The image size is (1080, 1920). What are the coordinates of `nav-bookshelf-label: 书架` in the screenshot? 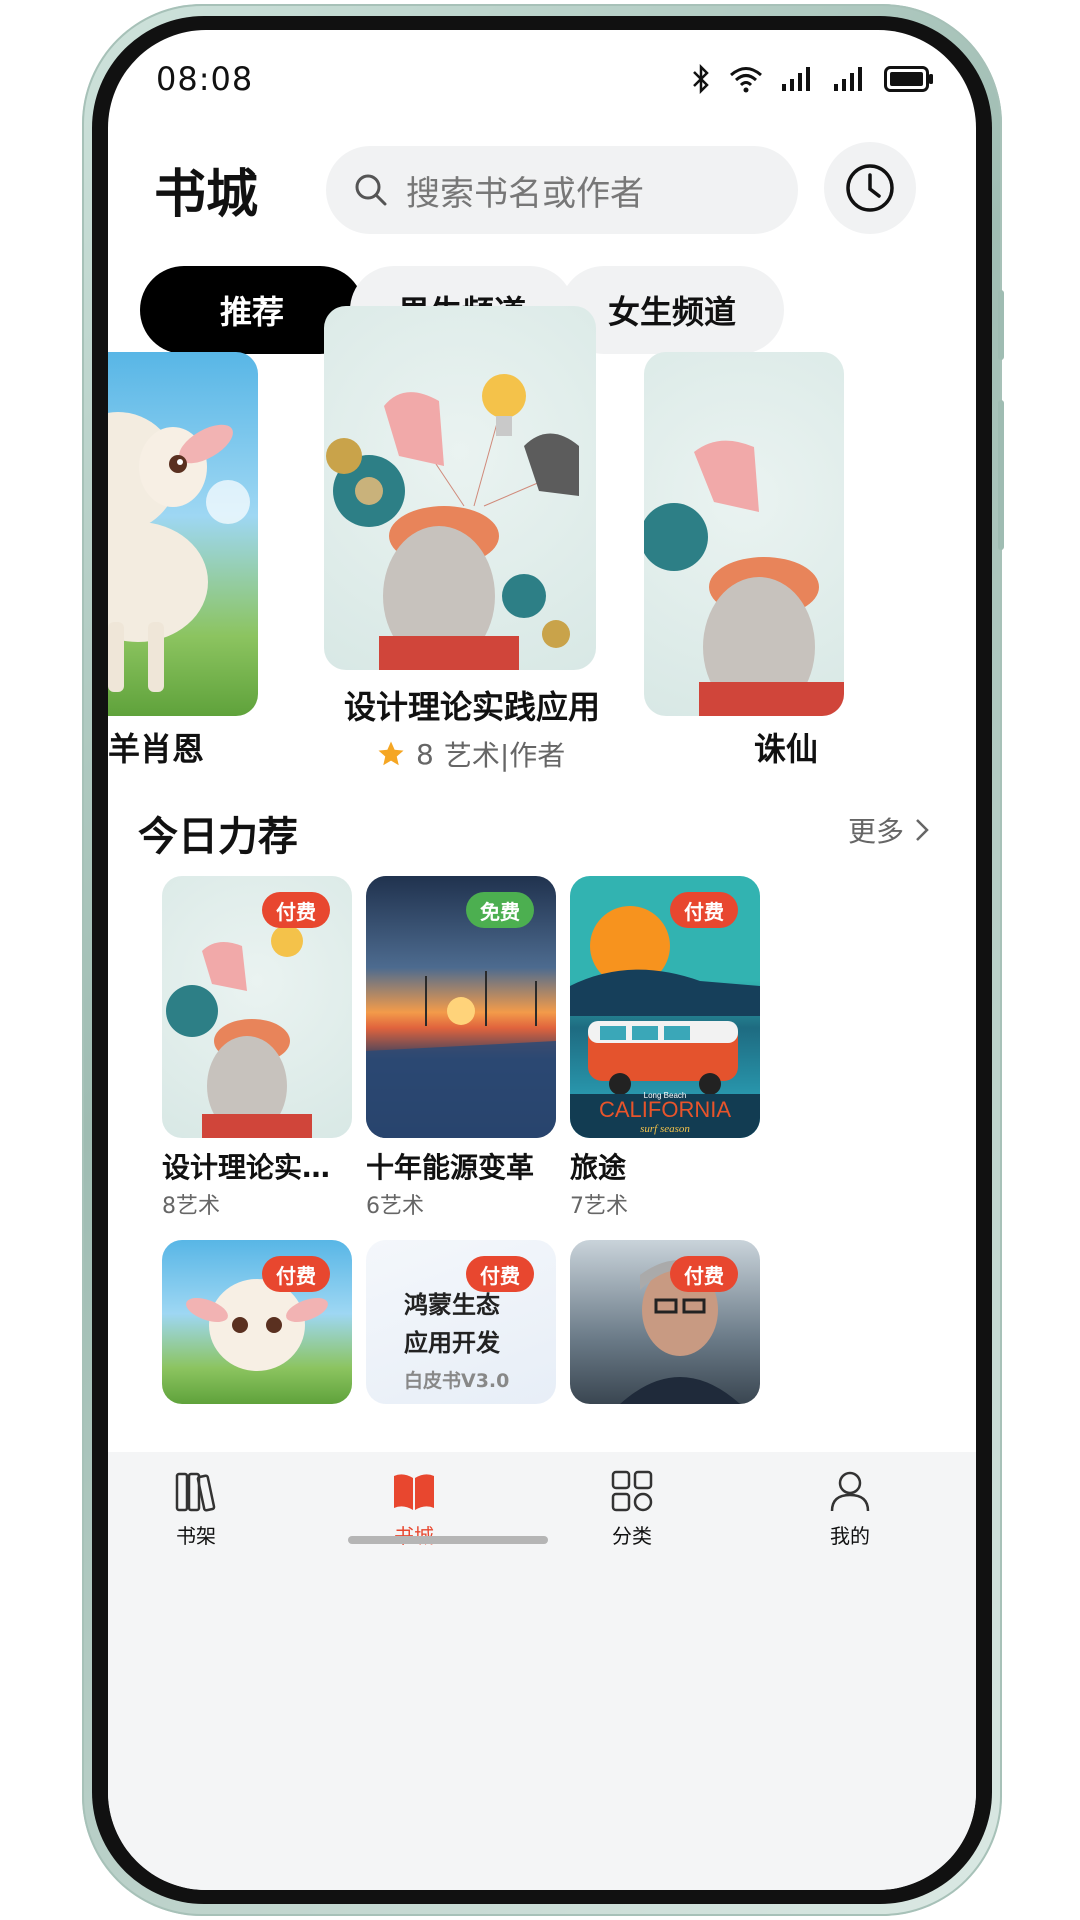 It's located at (196, 1536).